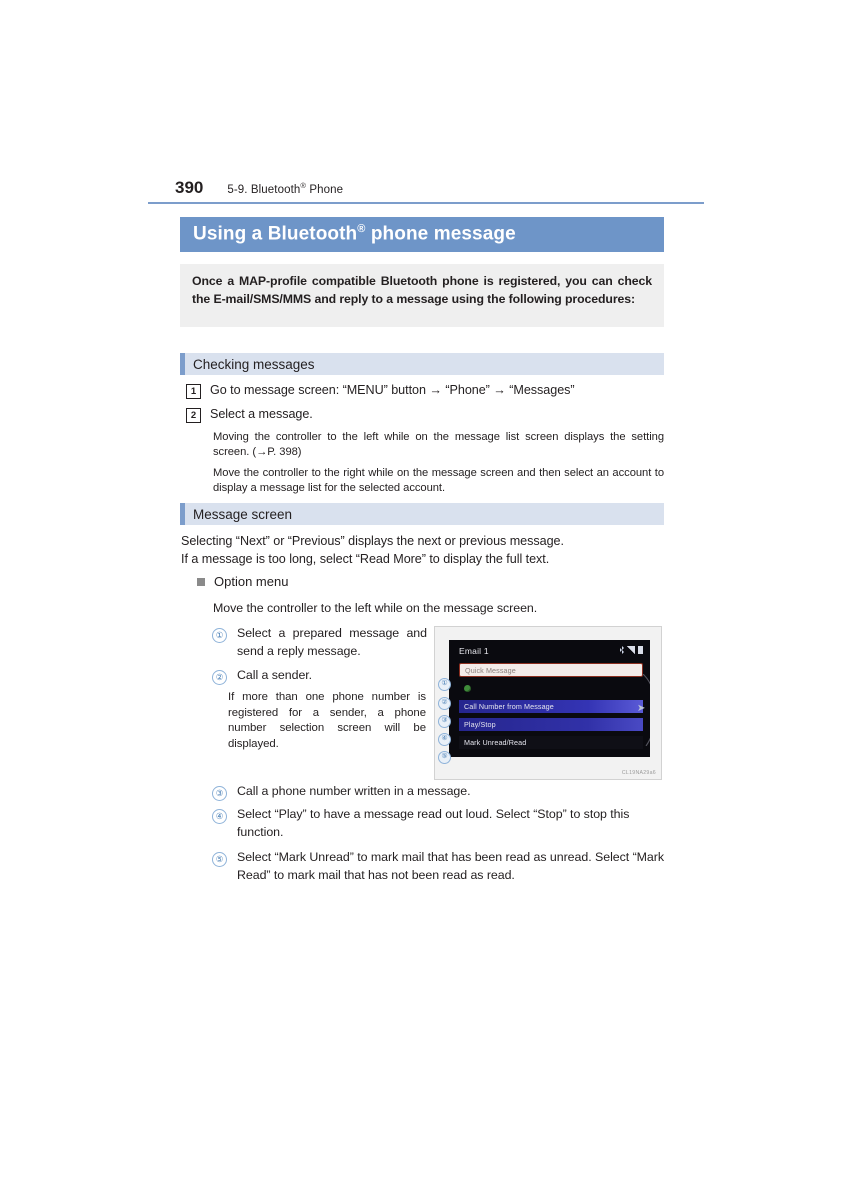  Describe the element at coordinates (201, 581) in the screenshot. I see `square-bullet-icon` at that location.